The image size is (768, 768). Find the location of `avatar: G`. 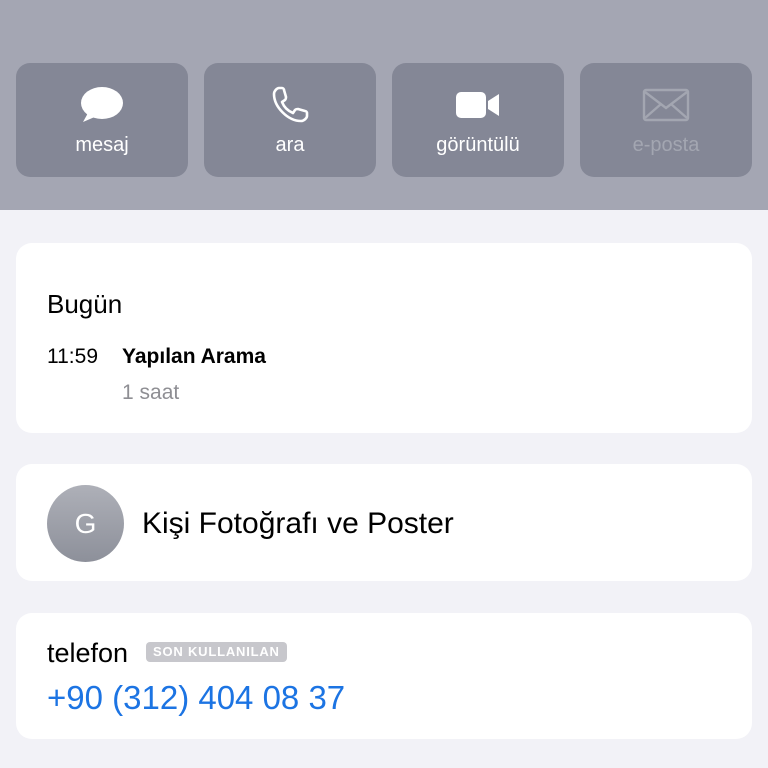

avatar: G is located at coordinates (85, 523).